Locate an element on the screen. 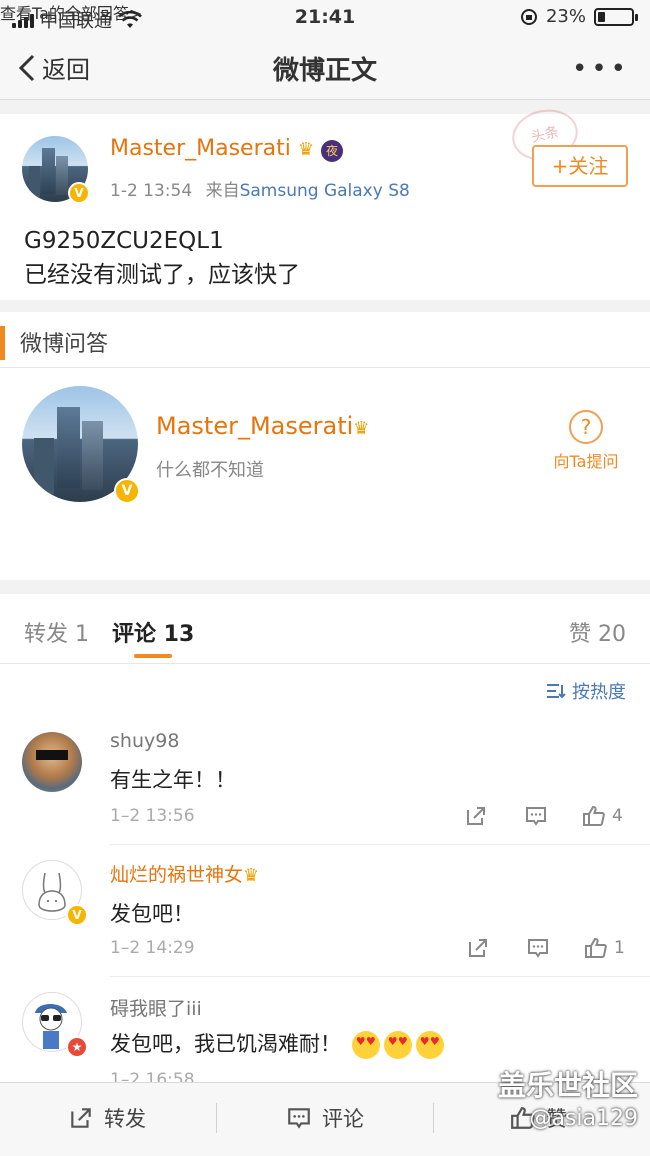 The image size is (650, 1156). like-comment-button: 1 is located at coordinates (604, 948).